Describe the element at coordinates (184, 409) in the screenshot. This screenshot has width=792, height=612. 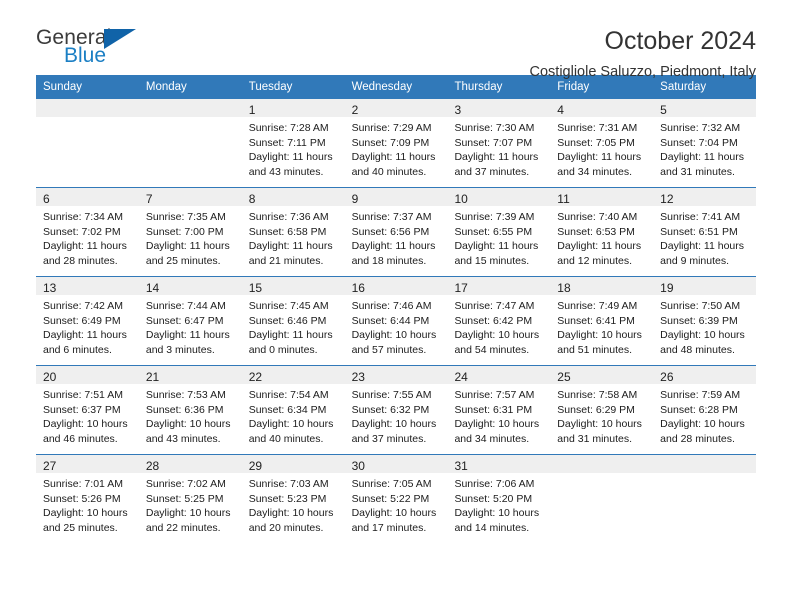
I see `sunset-text: Sunset: 6:36 PM` at that location.